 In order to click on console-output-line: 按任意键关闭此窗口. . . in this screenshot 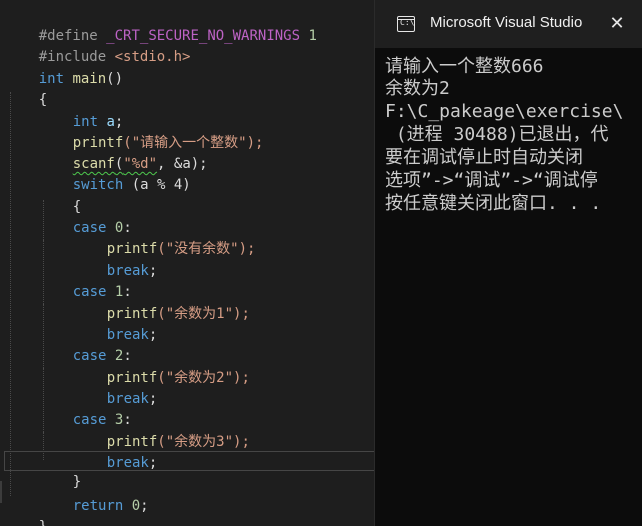, I will do `click(493, 203)`.